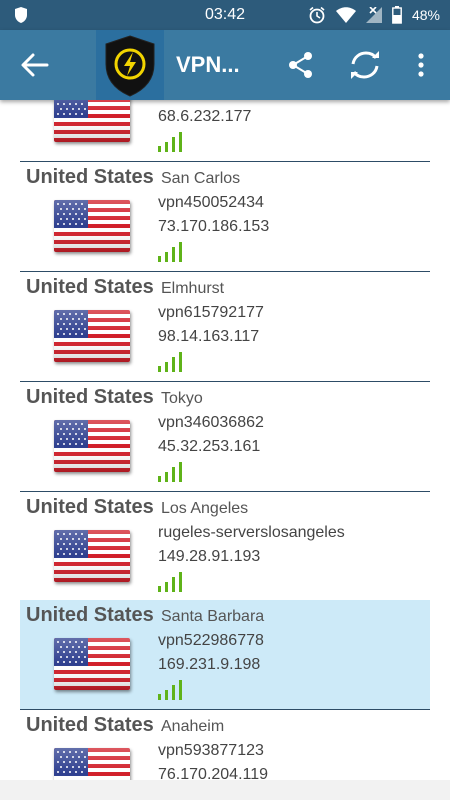 Image resolution: width=450 pixels, height=800 pixels. What do you see at coordinates (201, 178) in the screenshot?
I see `server-city: San Carlos` at bounding box center [201, 178].